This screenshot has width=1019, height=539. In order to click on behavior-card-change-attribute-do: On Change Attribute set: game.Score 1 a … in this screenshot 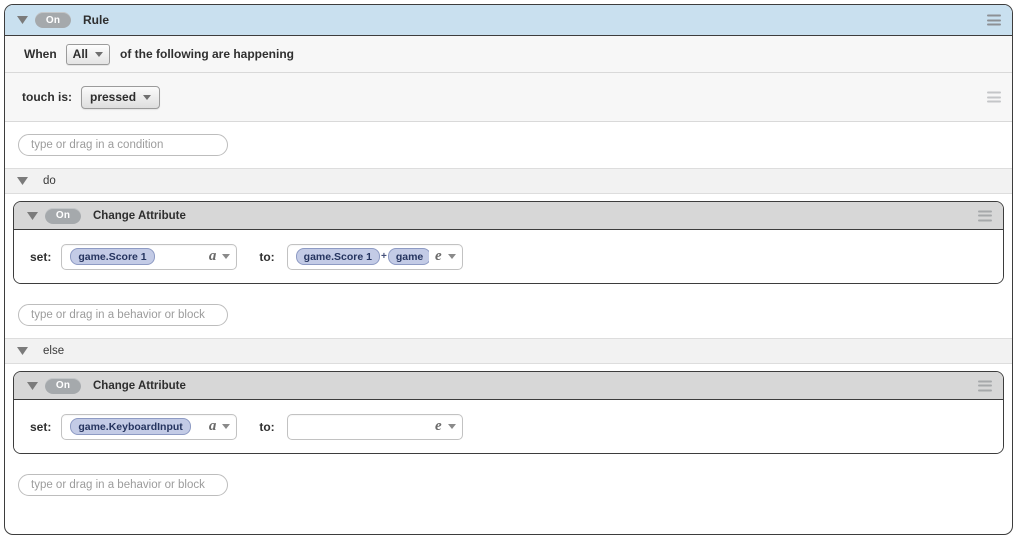, I will do `click(508, 242)`.